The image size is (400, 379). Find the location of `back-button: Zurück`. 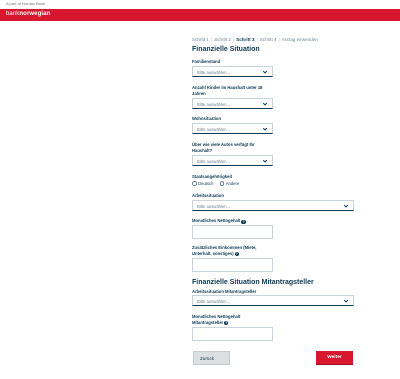

back-button: Zurück is located at coordinates (211, 358).